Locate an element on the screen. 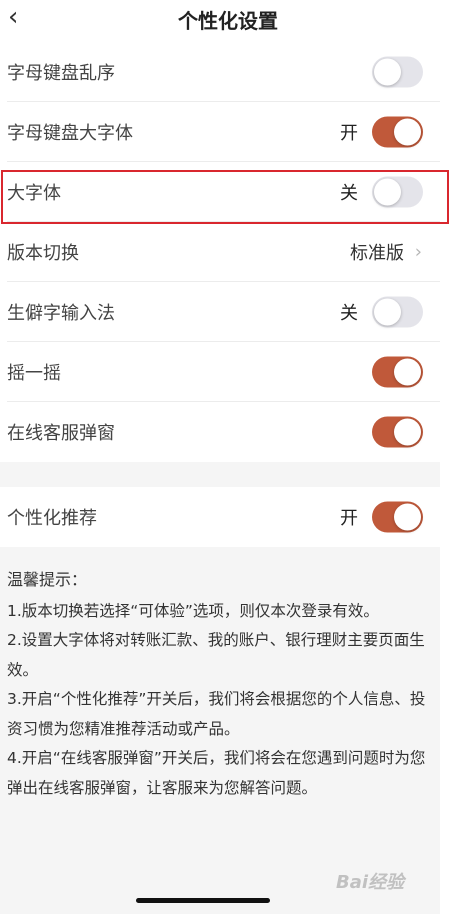 The height and width of the screenshot is (914, 456). version-value: 标准版 is located at coordinates (377, 253).